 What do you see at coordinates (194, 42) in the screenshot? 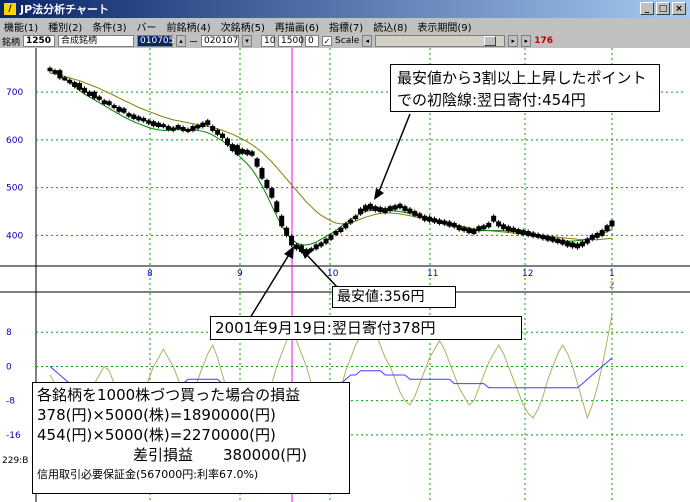
I see `date-separator: ー` at bounding box center [194, 42].